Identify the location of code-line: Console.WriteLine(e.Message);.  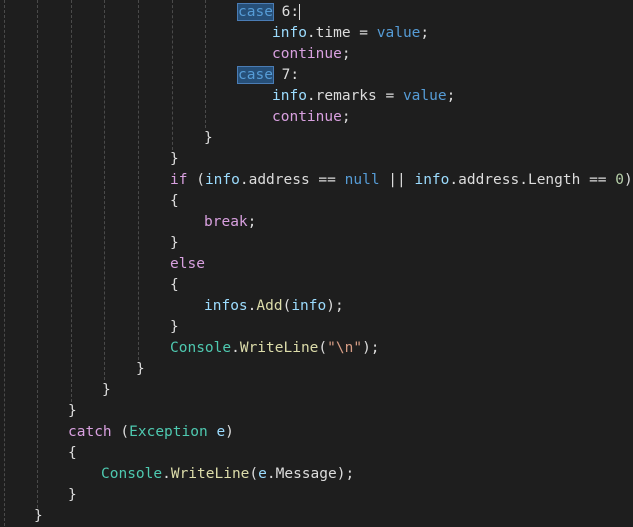
(316, 474).